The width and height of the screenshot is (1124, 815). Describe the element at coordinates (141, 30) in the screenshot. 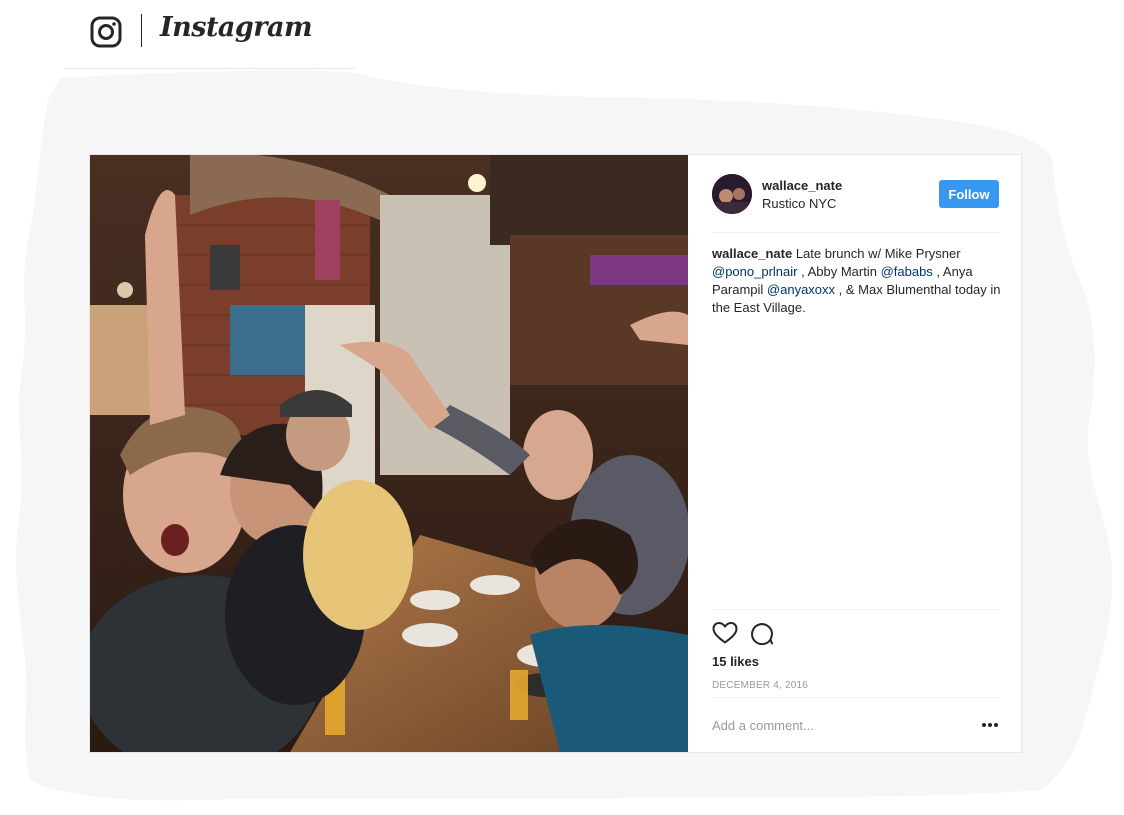

I see `header-divider` at that location.